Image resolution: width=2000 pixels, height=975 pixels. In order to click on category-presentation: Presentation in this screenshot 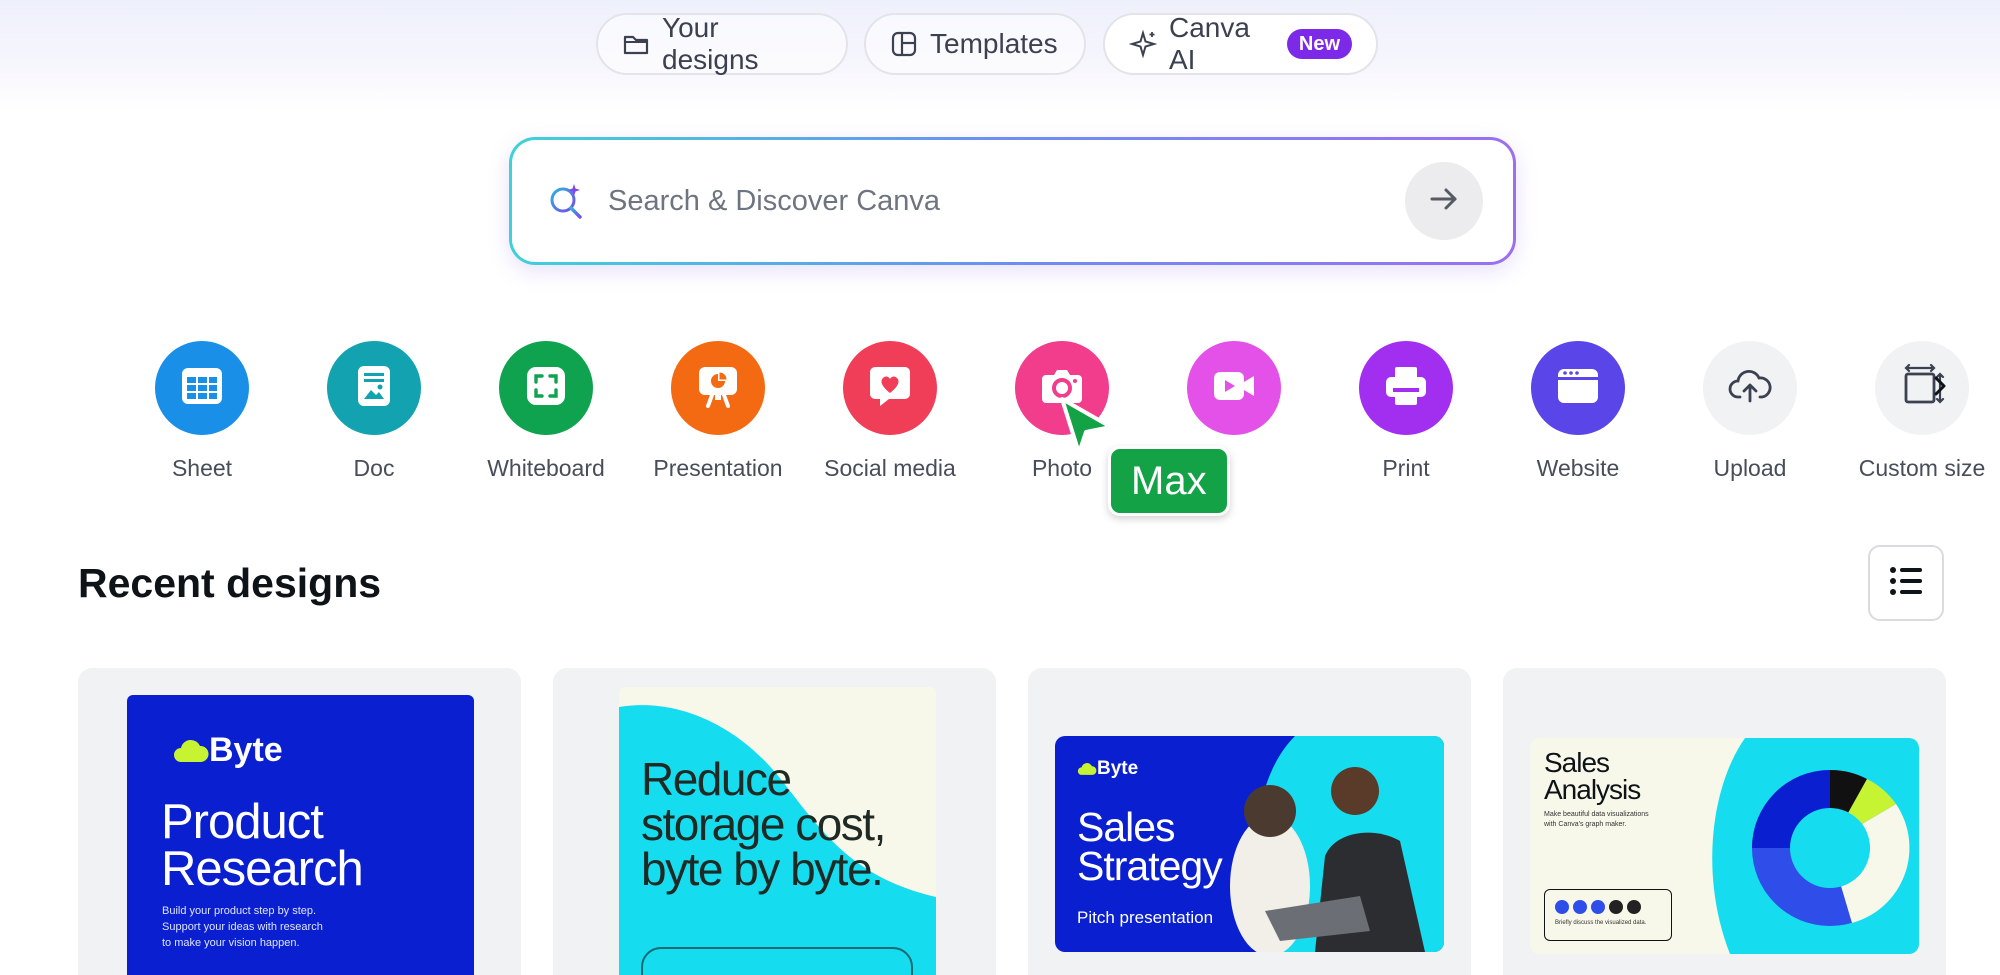, I will do `click(718, 411)`.